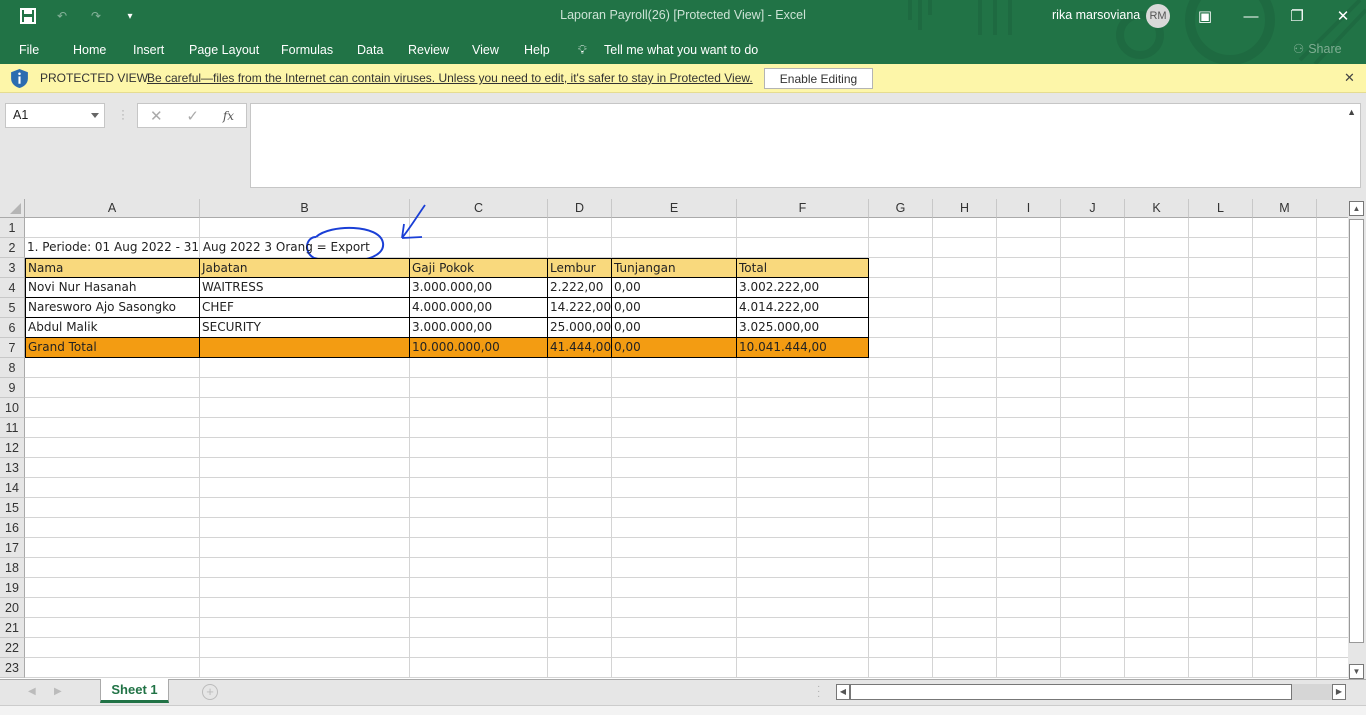 The height and width of the screenshot is (715, 1366). Describe the element at coordinates (112, 208) in the screenshot. I see `column-header-a: A` at that location.